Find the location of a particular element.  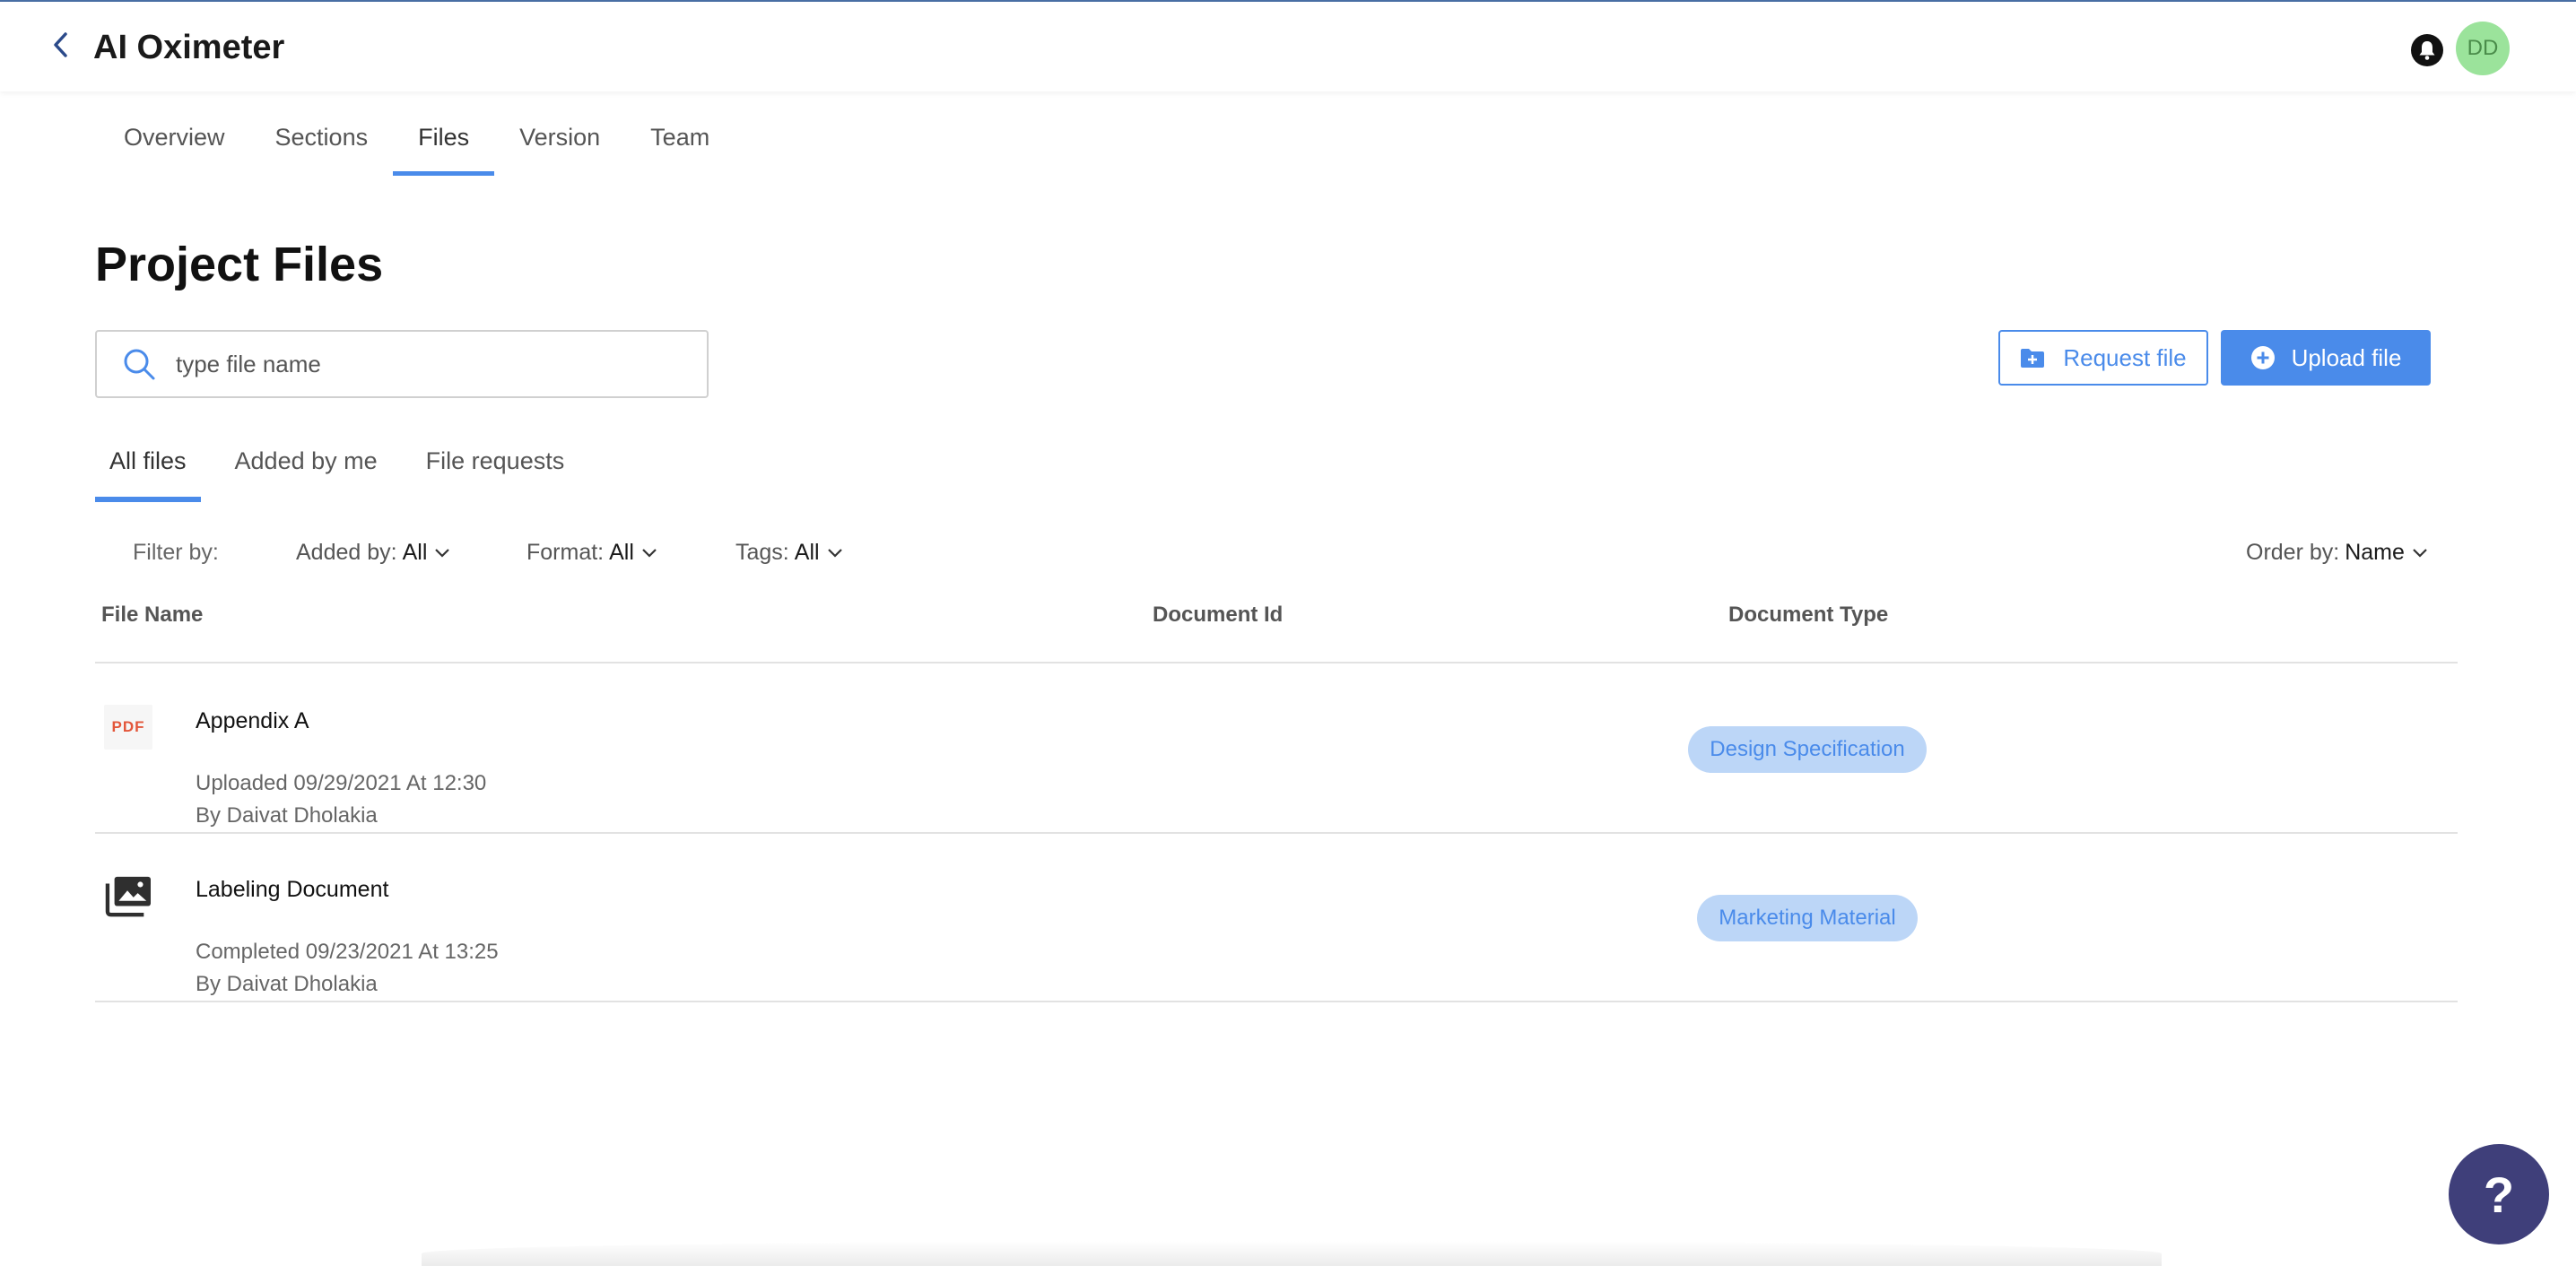

added-by-filter: Added by: All is located at coordinates (373, 553).